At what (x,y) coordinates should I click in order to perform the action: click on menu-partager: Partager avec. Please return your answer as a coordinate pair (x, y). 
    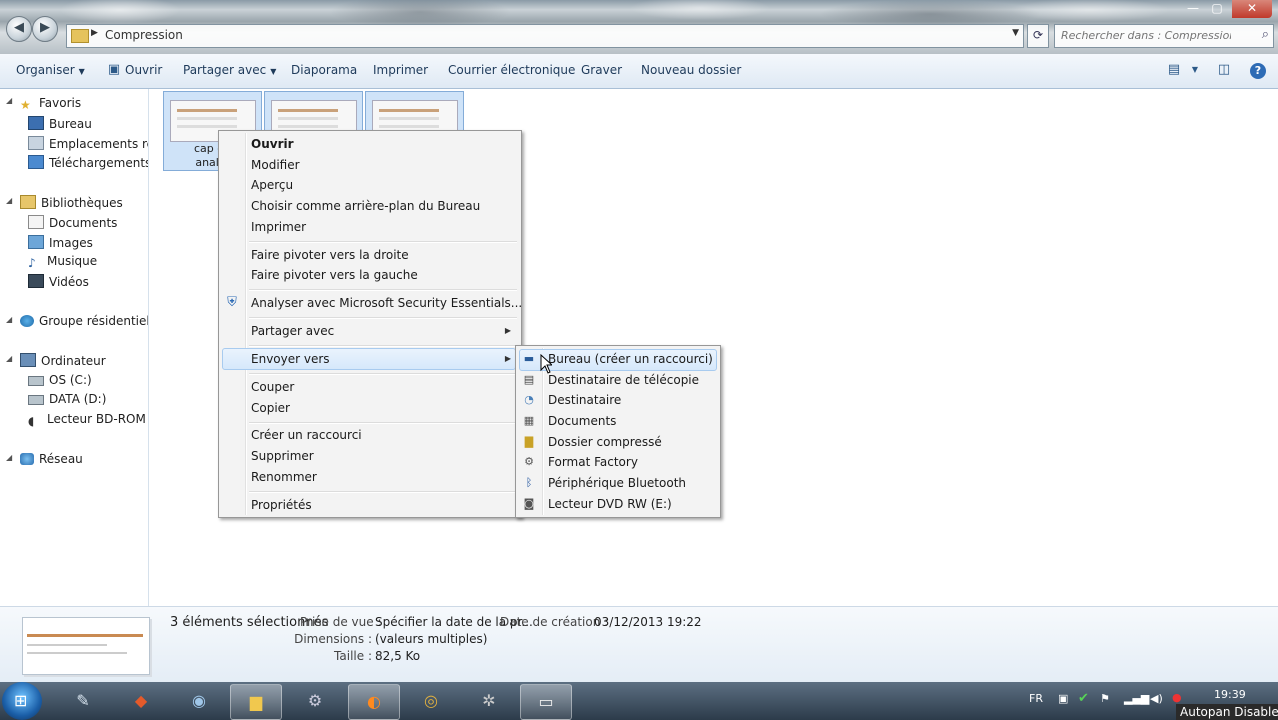
    Looking at the image, I should click on (292, 331).